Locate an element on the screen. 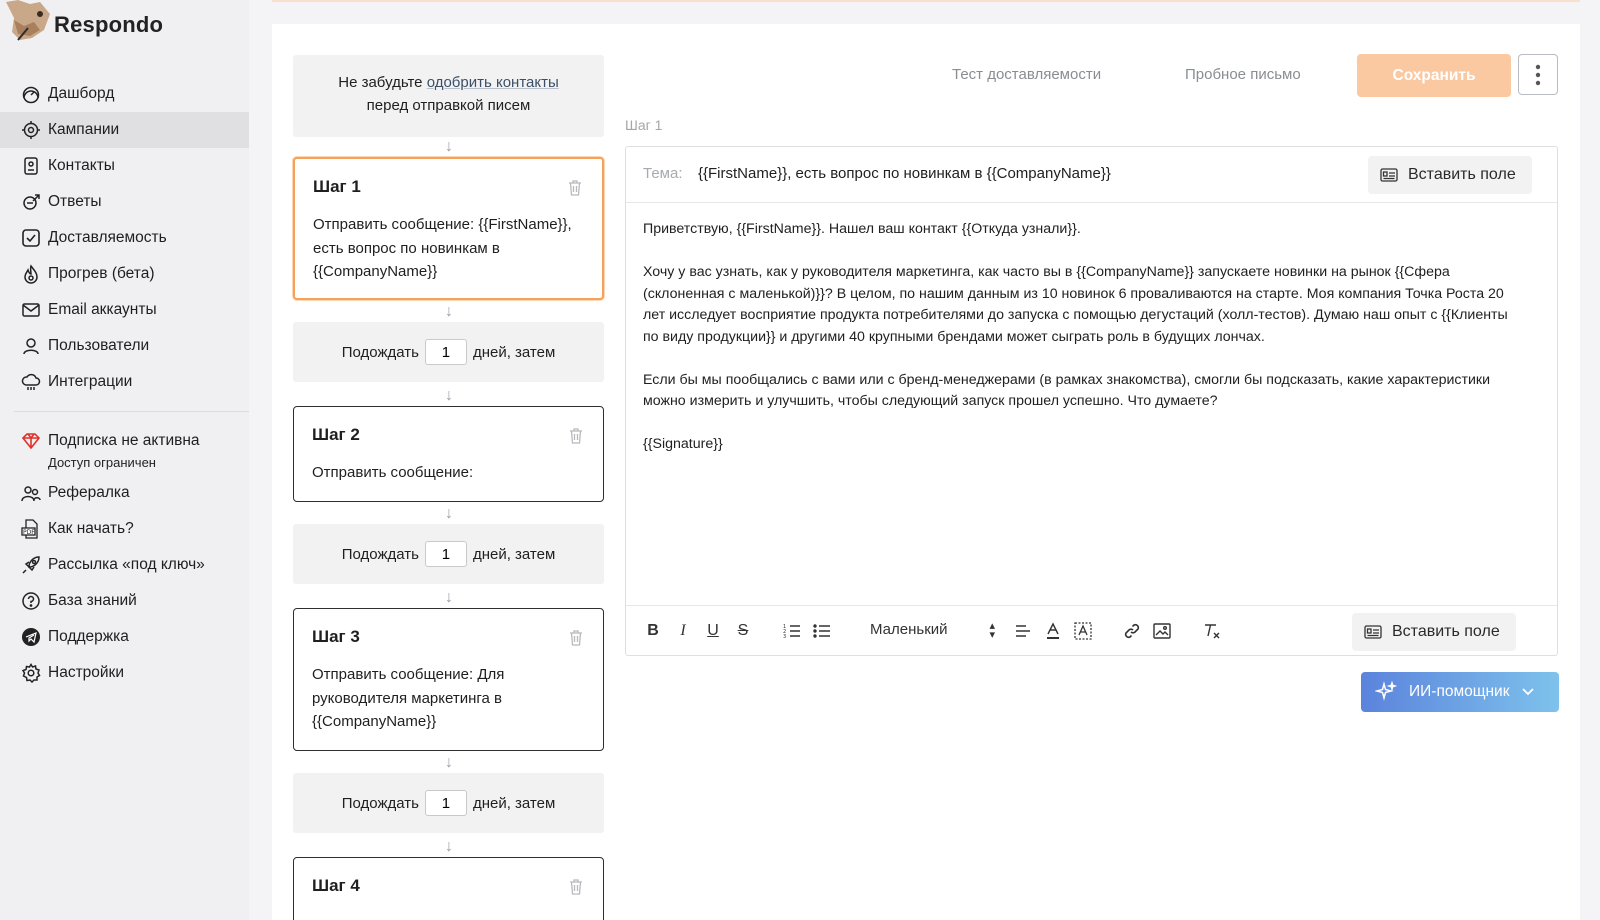 The width and height of the screenshot is (1600, 920). sidebar-item-warmup: Прогрев (бета) is located at coordinates (124, 274).